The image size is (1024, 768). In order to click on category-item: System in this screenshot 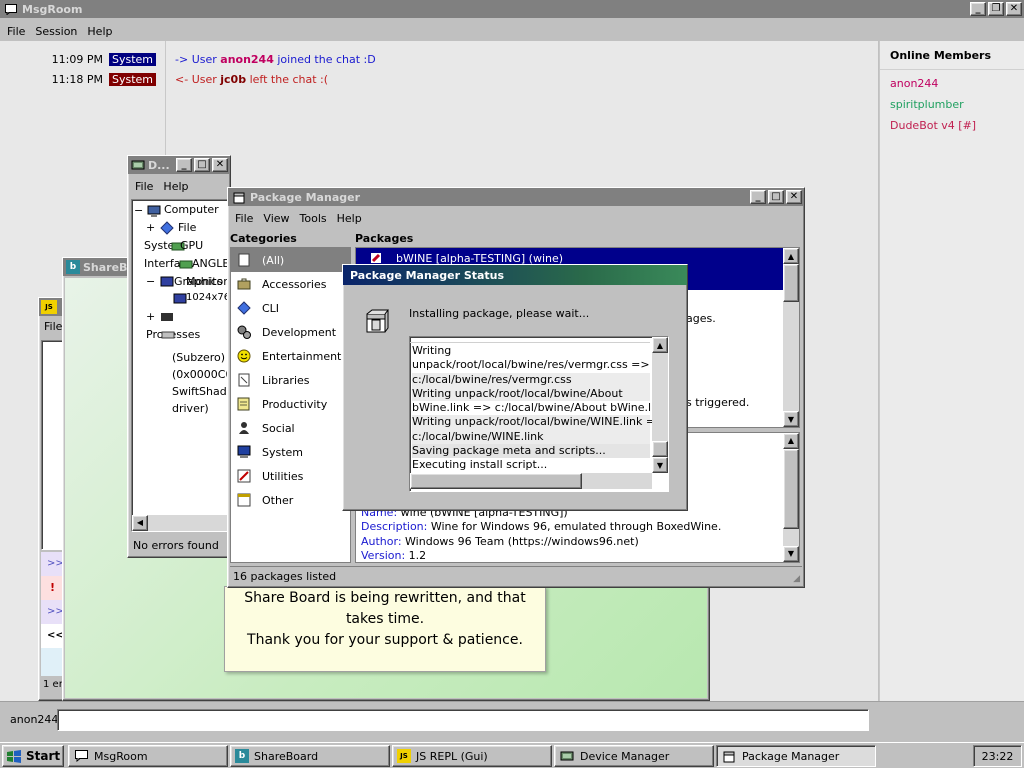, I will do `click(290, 452)`.